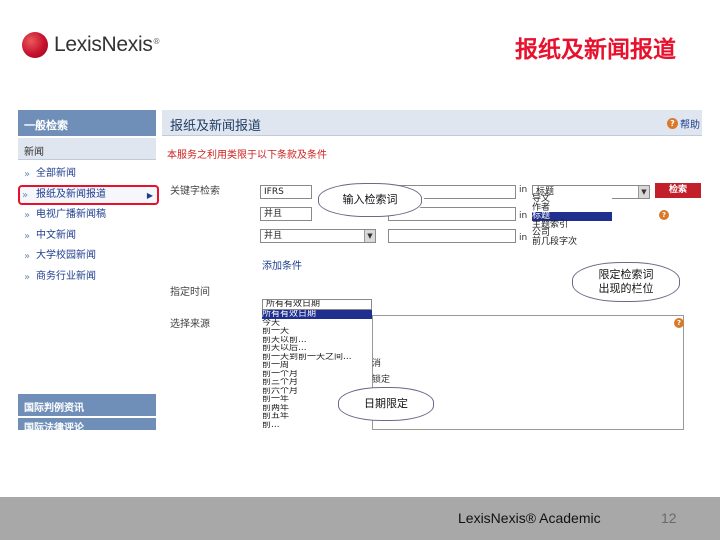 Image resolution: width=720 pixels, height=540 pixels. Describe the element at coordinates (87, 424) in the screenshot. I see `sidebar-item-intl-law-review: 国际法律评论` at that location.